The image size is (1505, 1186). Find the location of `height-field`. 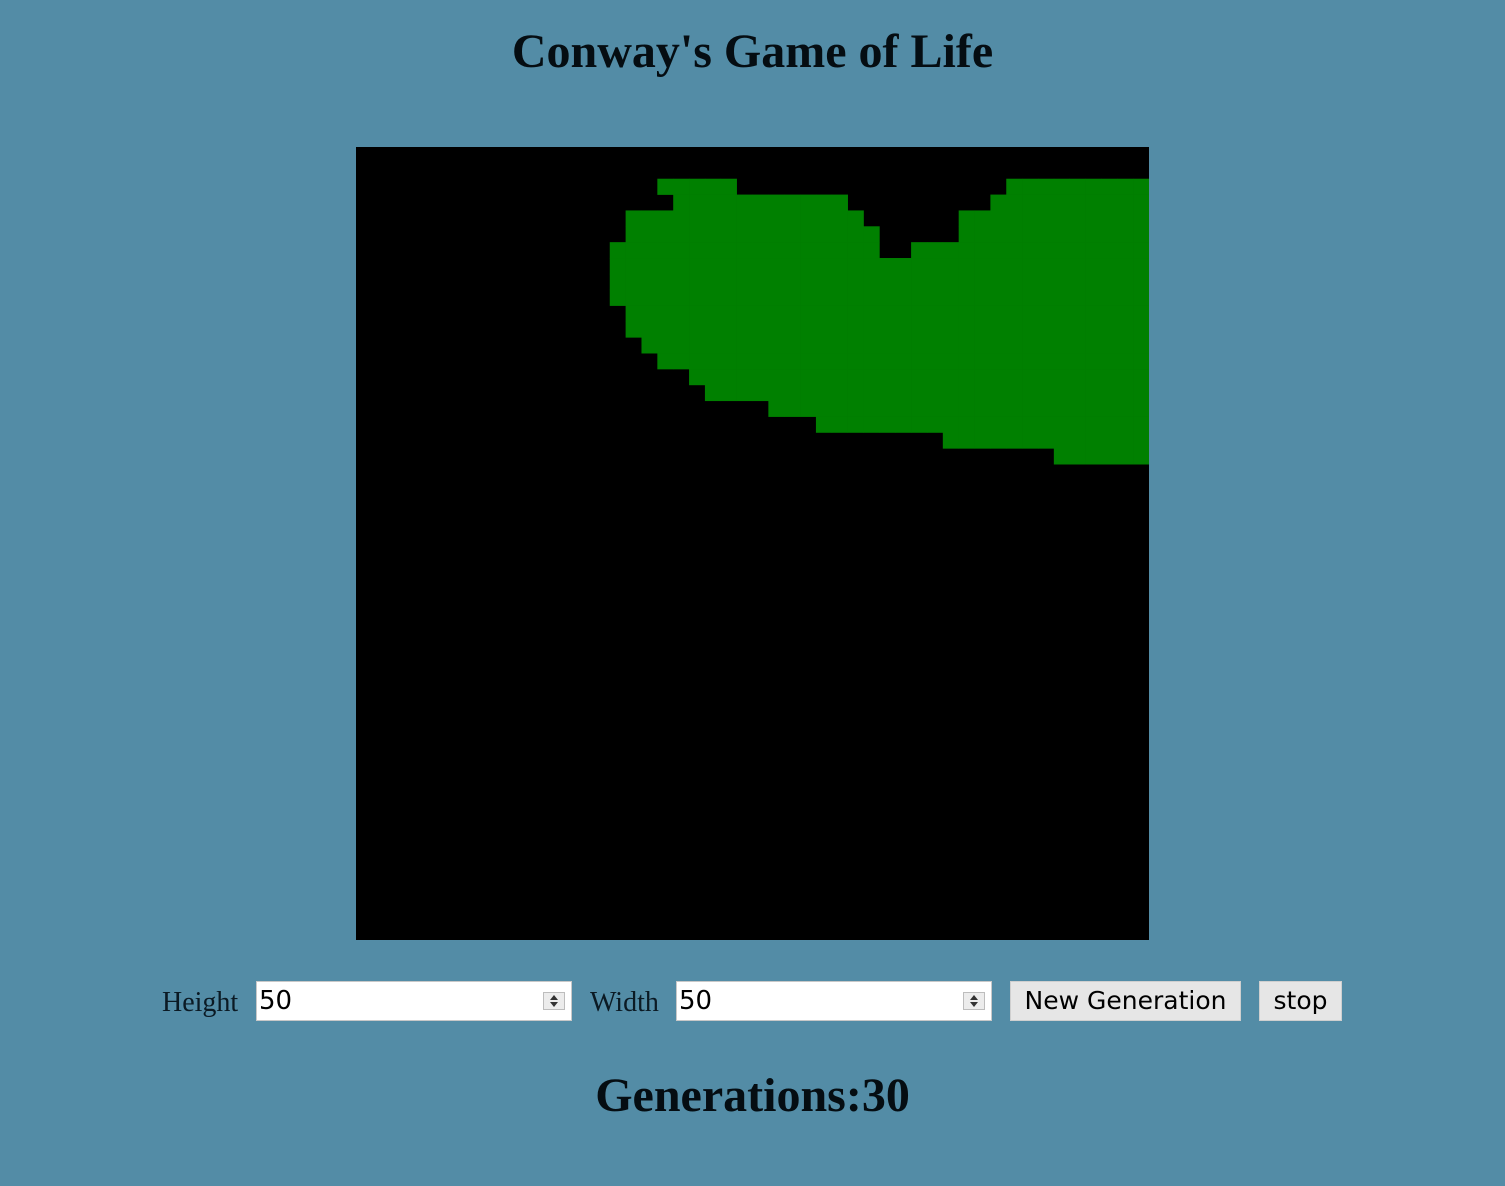

height-field is located at coordinates (414, 1001).